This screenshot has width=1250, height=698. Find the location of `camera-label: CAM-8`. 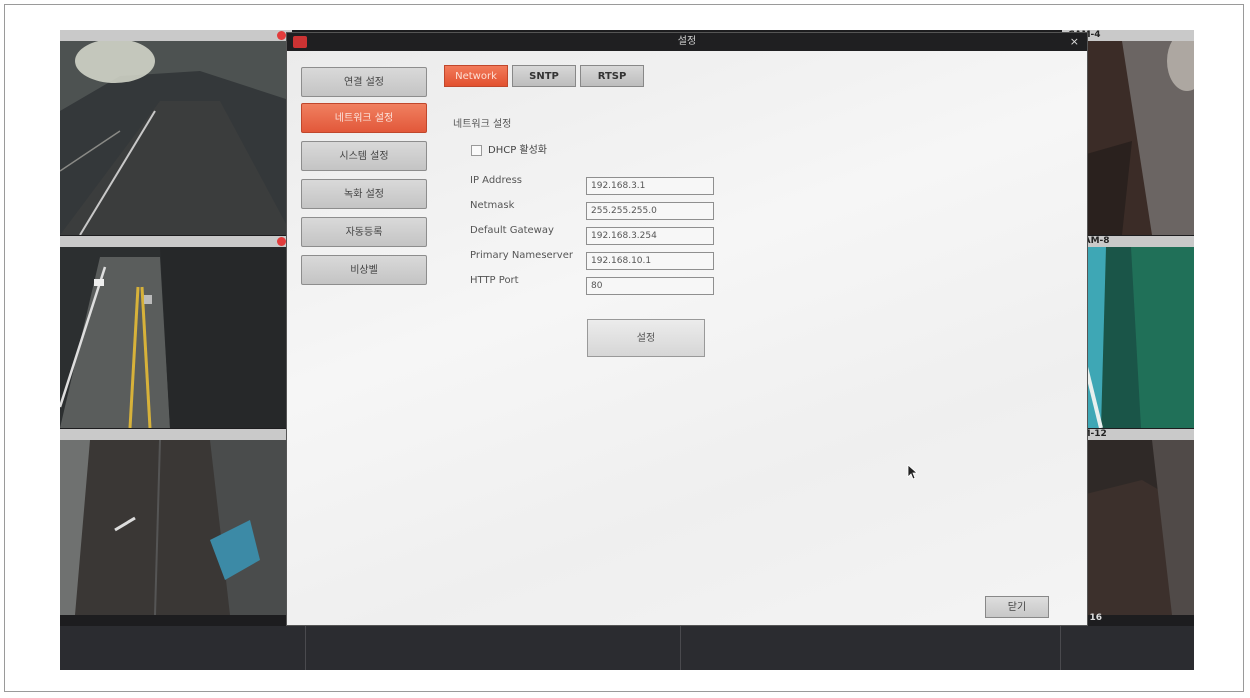

camera-label: CAM-8 is located at coordinates (1132, 241).